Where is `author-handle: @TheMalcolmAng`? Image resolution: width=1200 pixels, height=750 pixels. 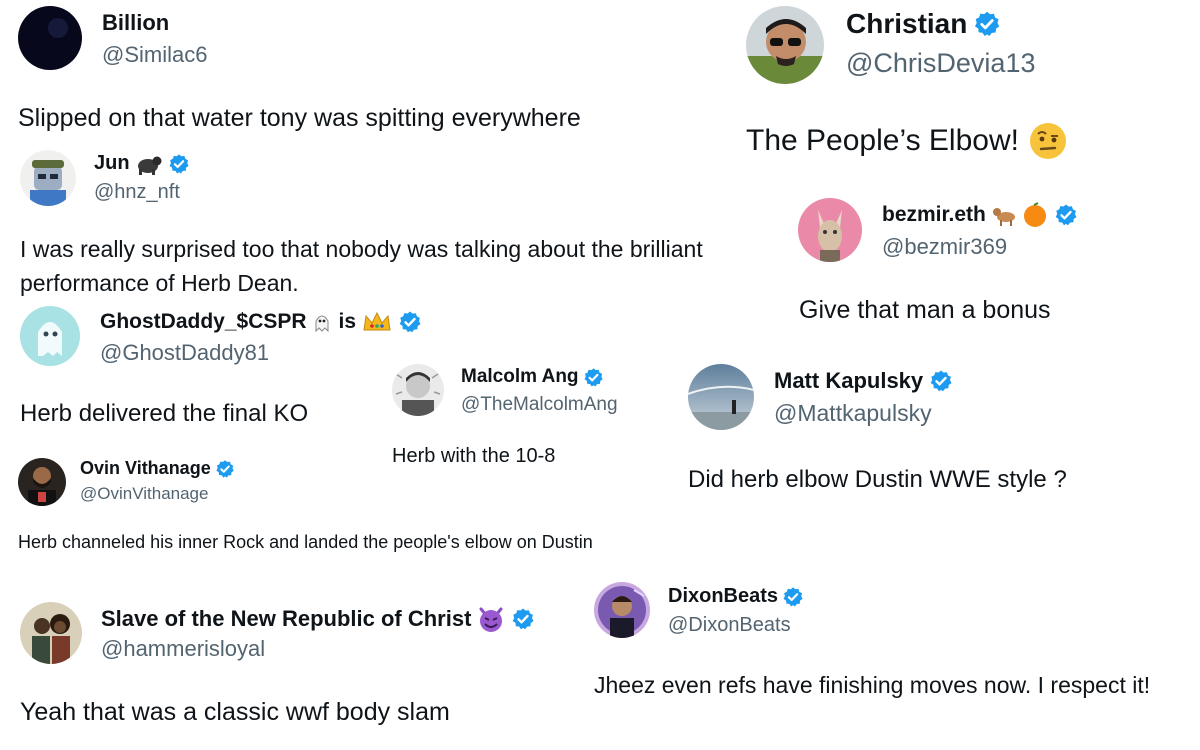 author-handle: @TheMalcolmAng is located at coordinates (539, 405).